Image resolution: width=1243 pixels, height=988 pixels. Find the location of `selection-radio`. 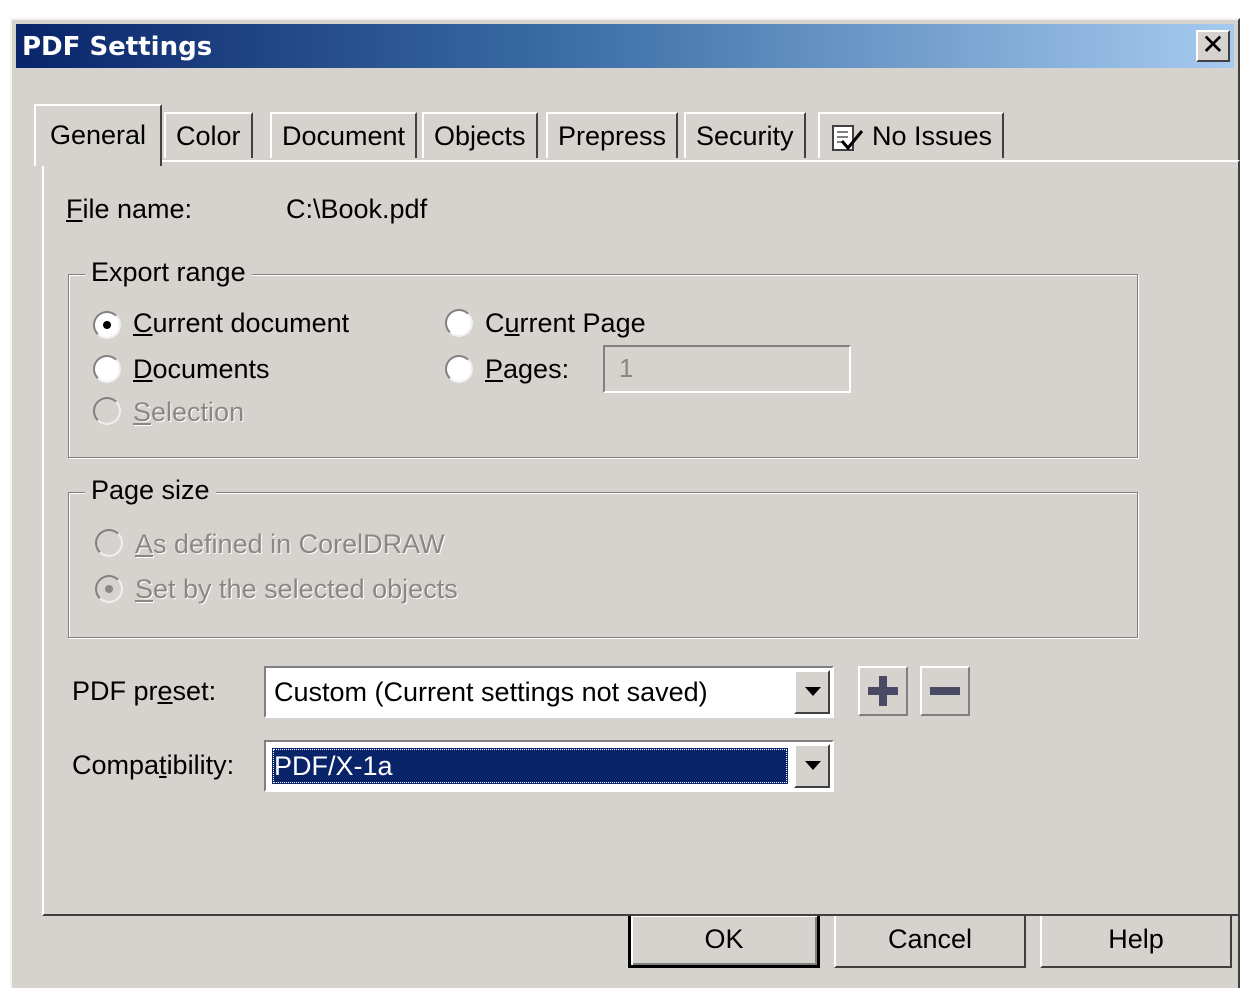

selection-radio is located at coordinates (107, 411).